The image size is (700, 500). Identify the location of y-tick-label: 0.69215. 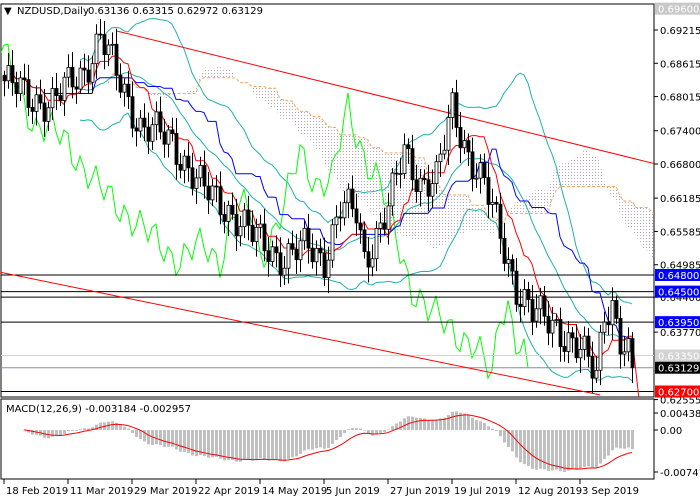
(680, 31).